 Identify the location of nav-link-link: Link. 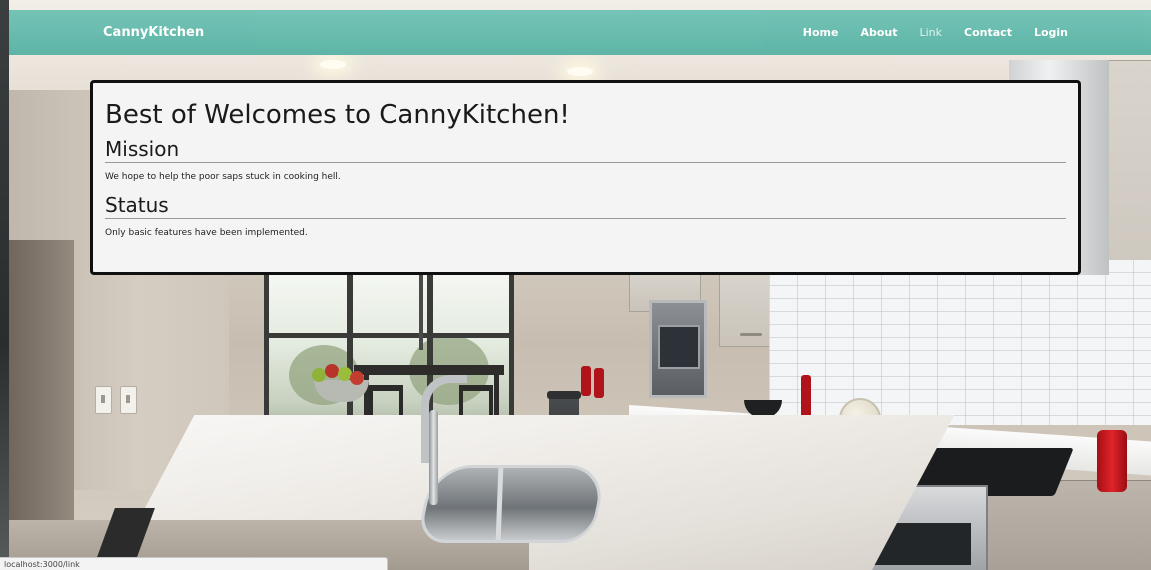
(920, 32).